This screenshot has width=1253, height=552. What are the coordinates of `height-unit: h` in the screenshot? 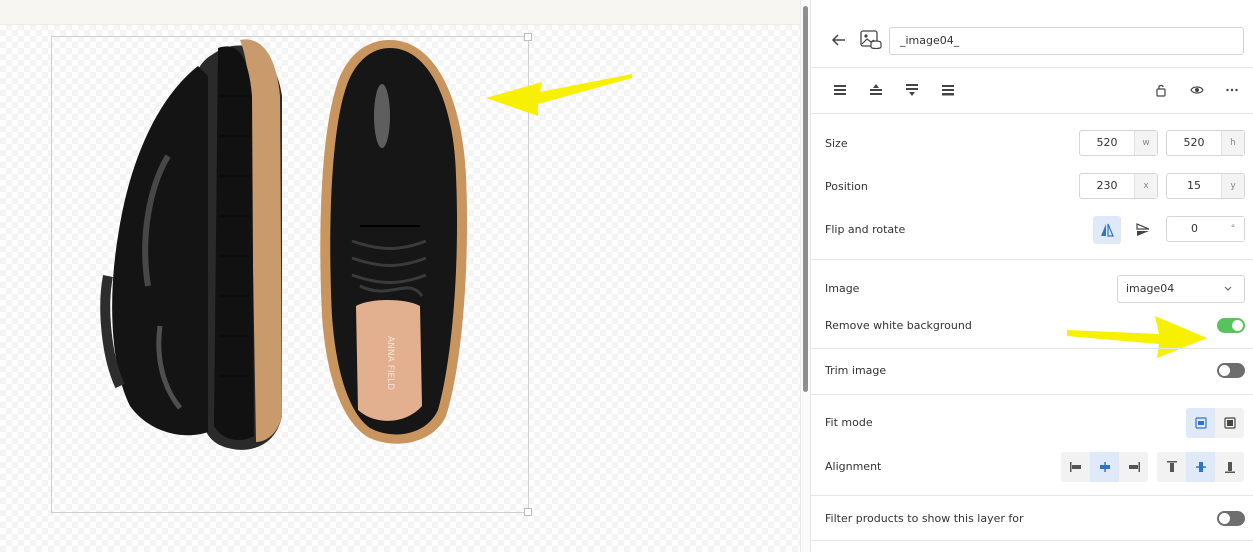 It's located at (1232, 143).